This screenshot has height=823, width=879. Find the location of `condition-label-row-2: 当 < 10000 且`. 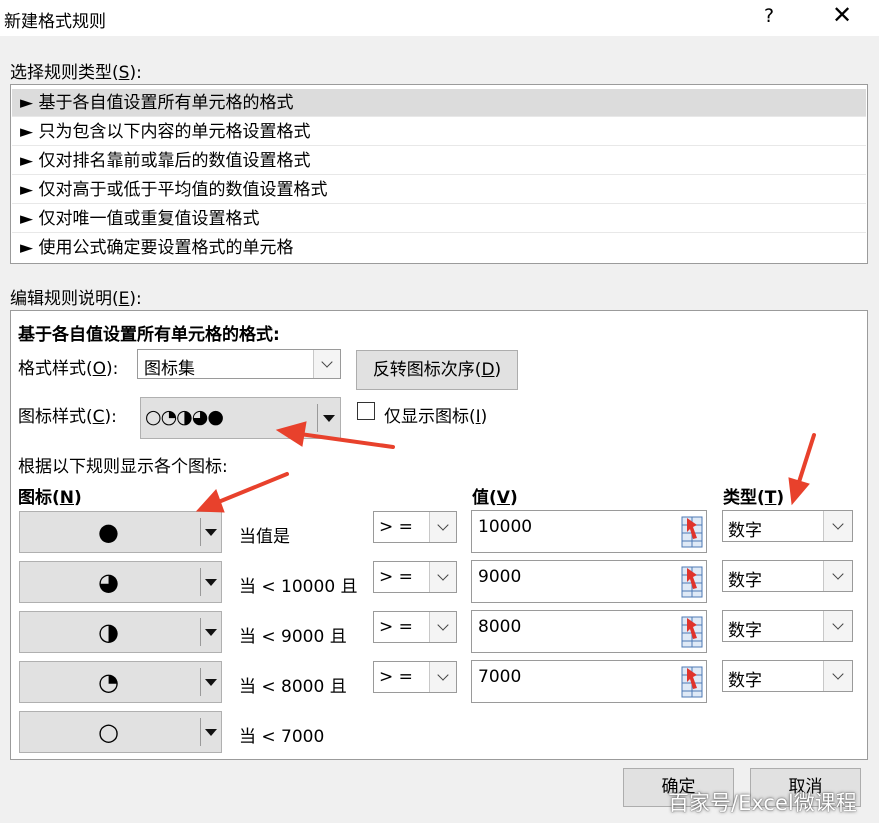

condition-label-row-2: 当 < 10000 且 is located at coordinates (298, 587).